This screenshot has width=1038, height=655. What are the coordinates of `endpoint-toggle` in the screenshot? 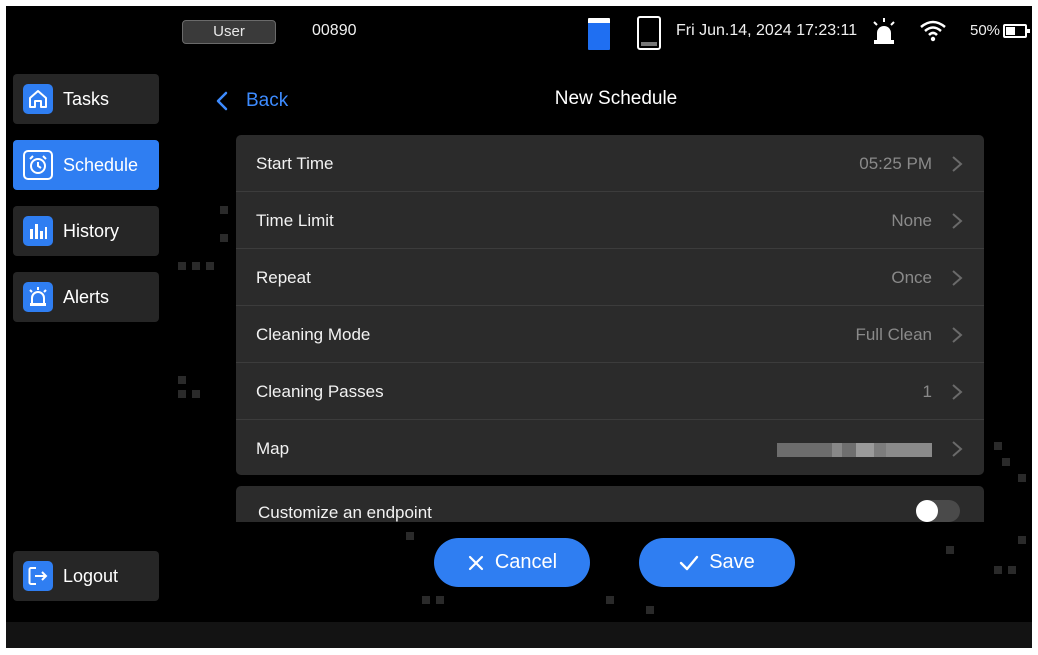 It's located at (938, 511).